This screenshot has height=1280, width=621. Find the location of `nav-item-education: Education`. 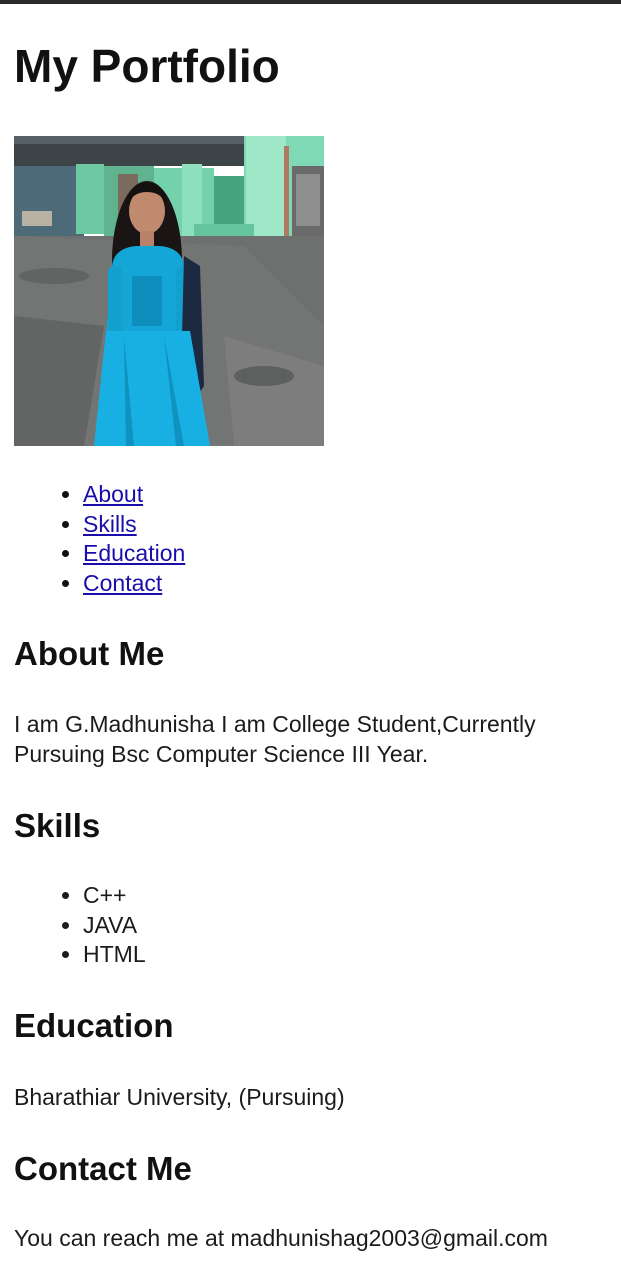

nav-item-education: Education is located at coordinates (134, 554).